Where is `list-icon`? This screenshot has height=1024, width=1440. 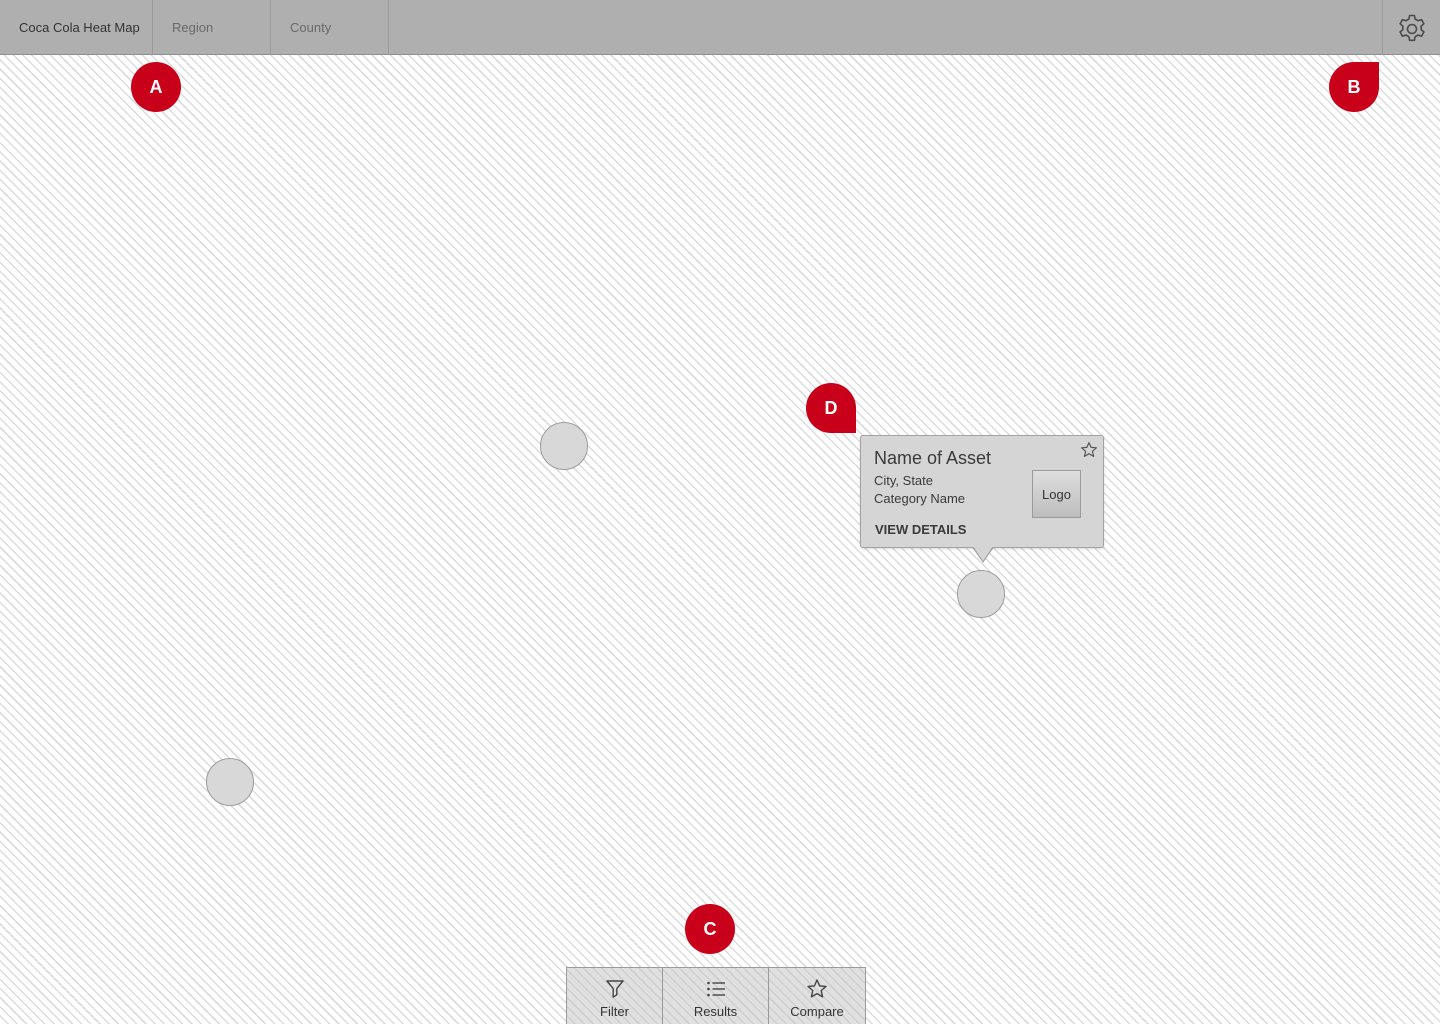 list-icon is located at coordinates (715, 989).